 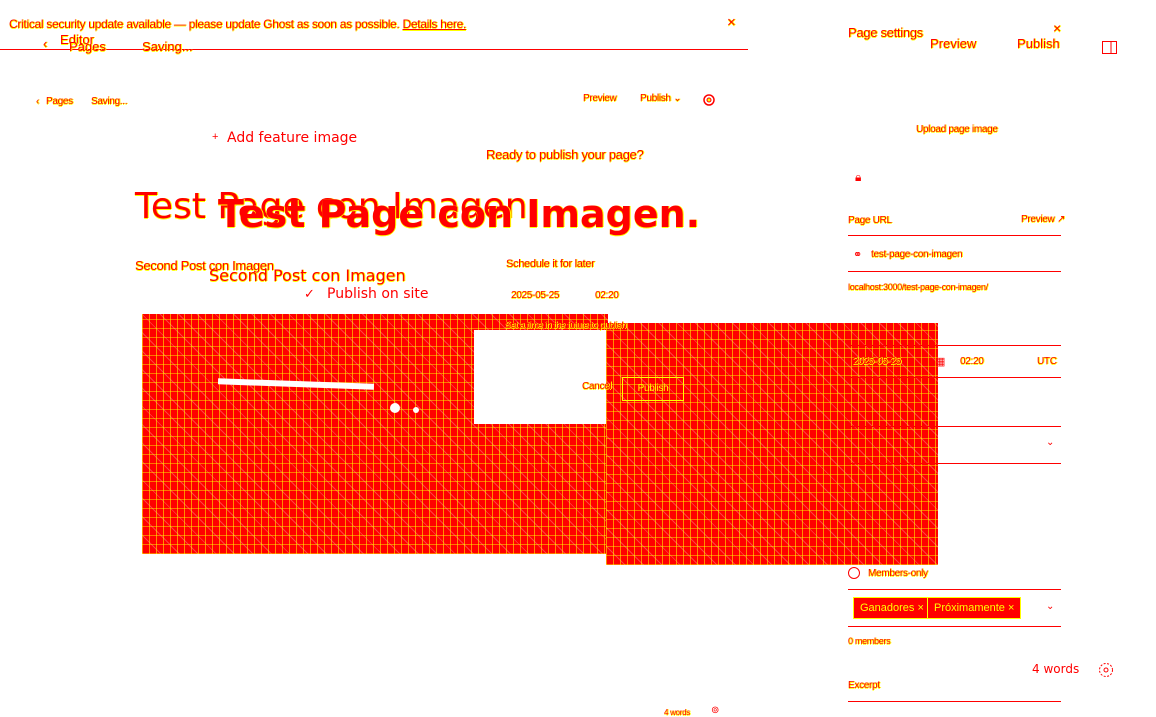 What do you see at coordinates (954, 701) in the screenshot?
I see `excerpt-field-top` at bounding box center [954, 701].